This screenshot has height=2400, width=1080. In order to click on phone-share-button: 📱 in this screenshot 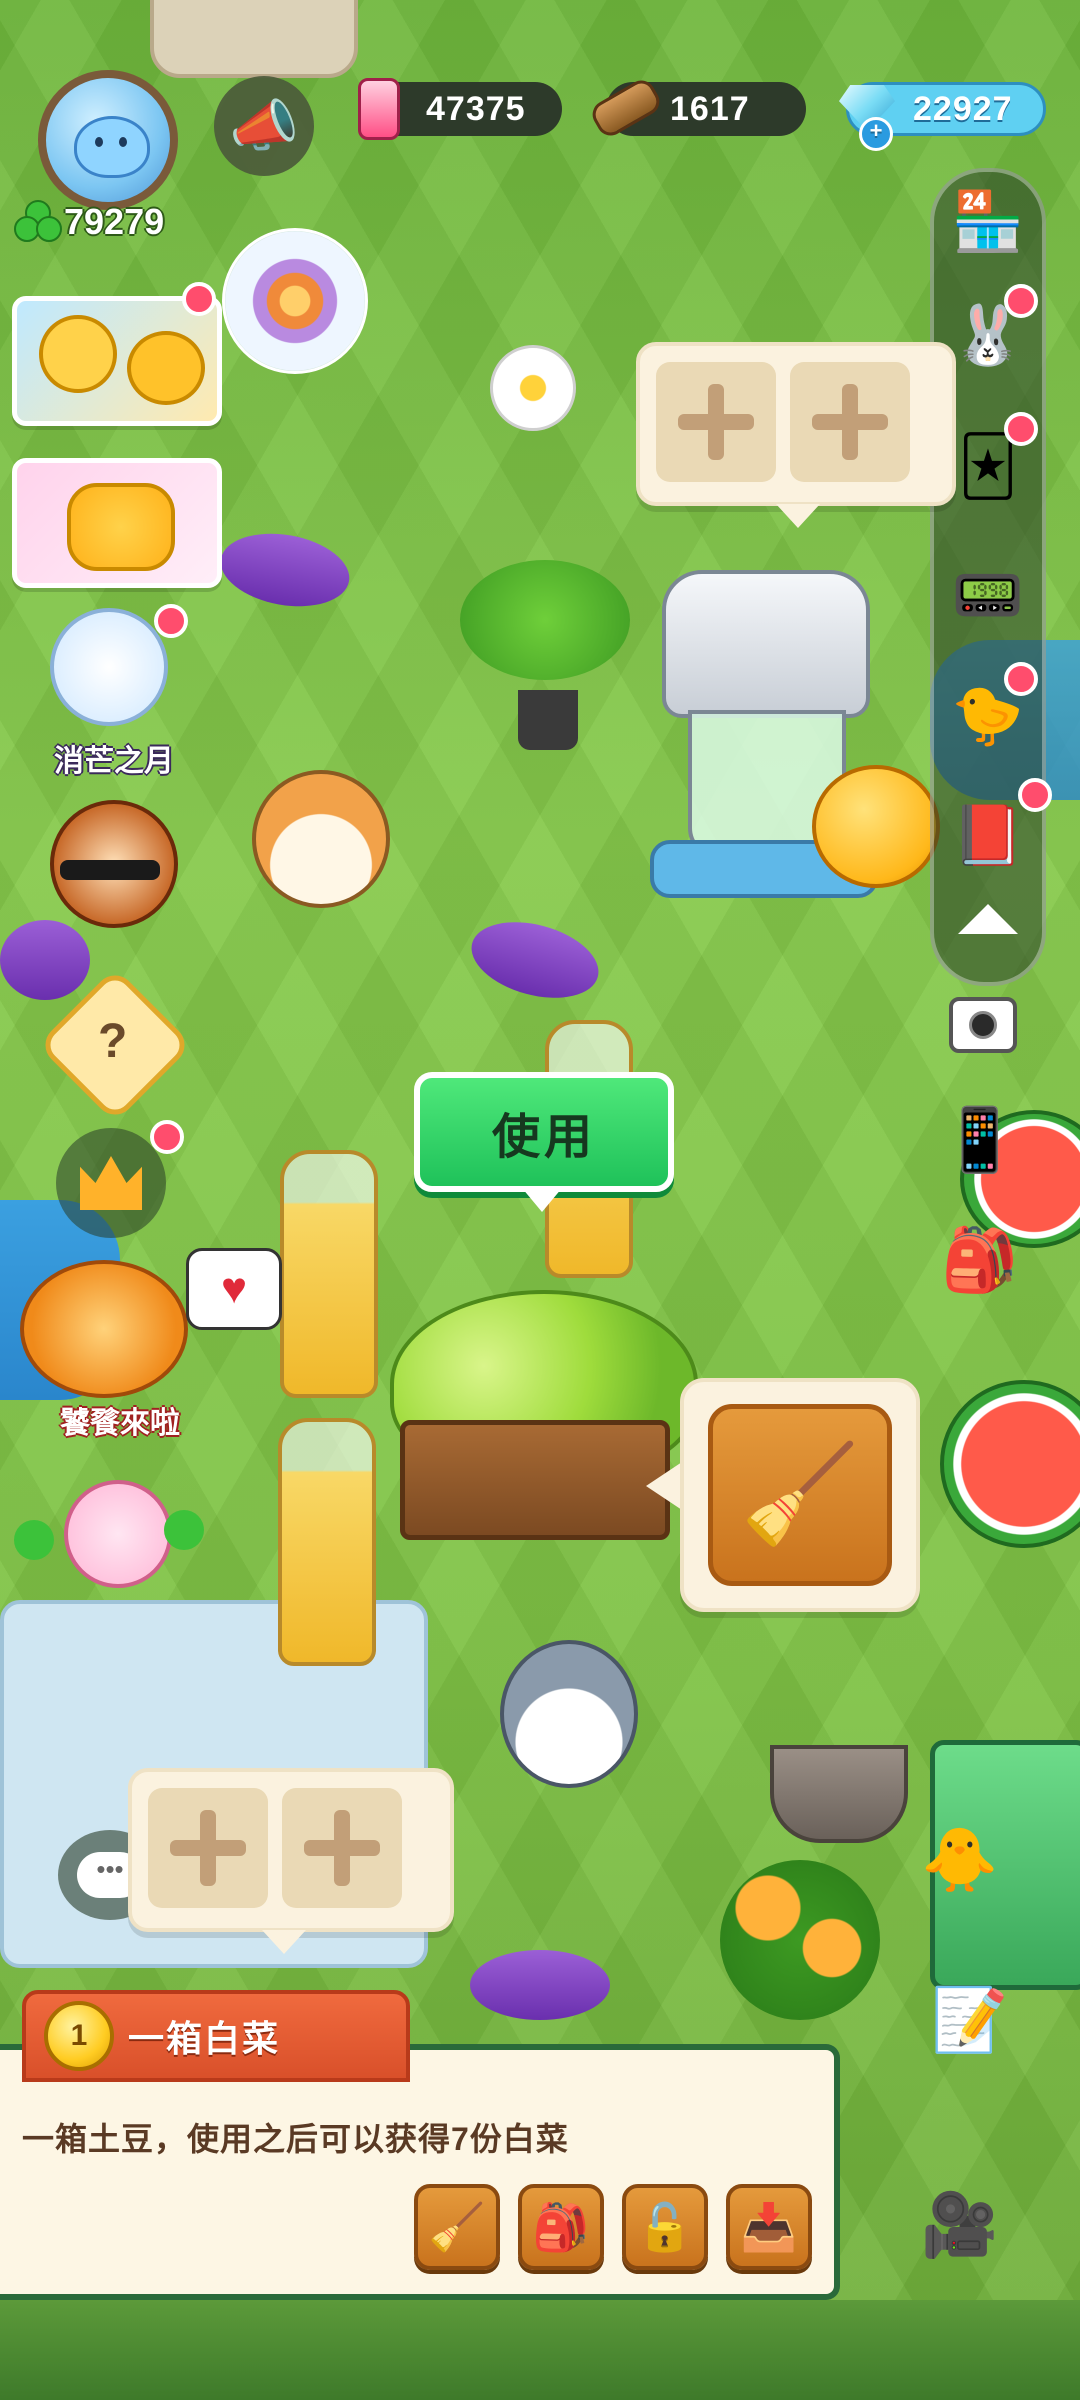, I will do `click(980, 1140)`.